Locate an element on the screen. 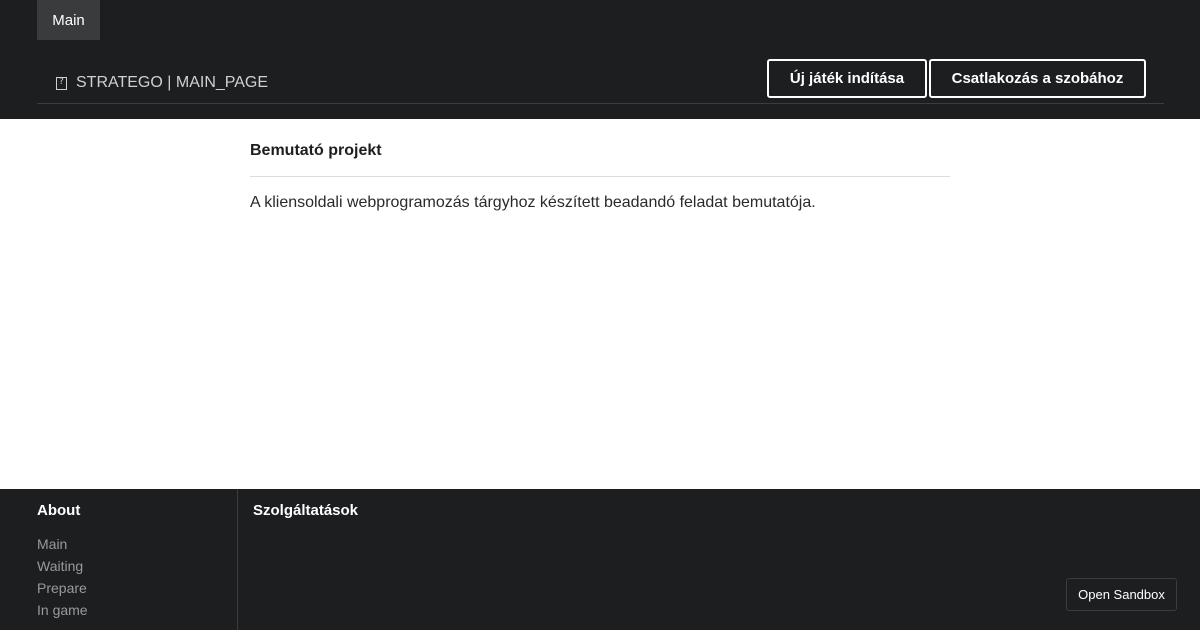  footer-link-main: Main is located at coordinates (137, 544).